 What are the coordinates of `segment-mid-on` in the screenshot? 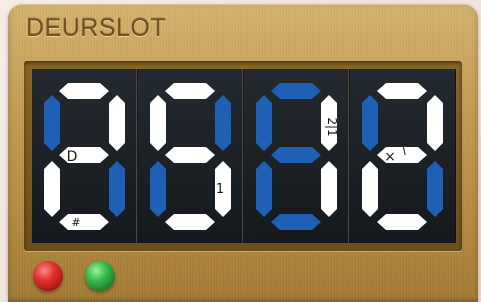 It's located at (296, 155).